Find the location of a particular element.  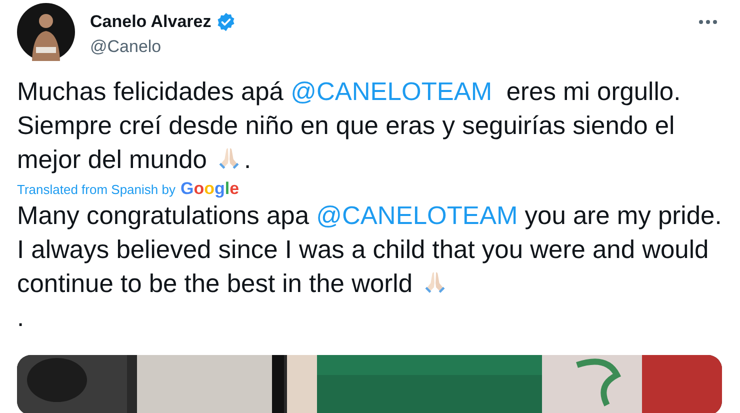

google-logo: Google is located at coordinates (210, 189).